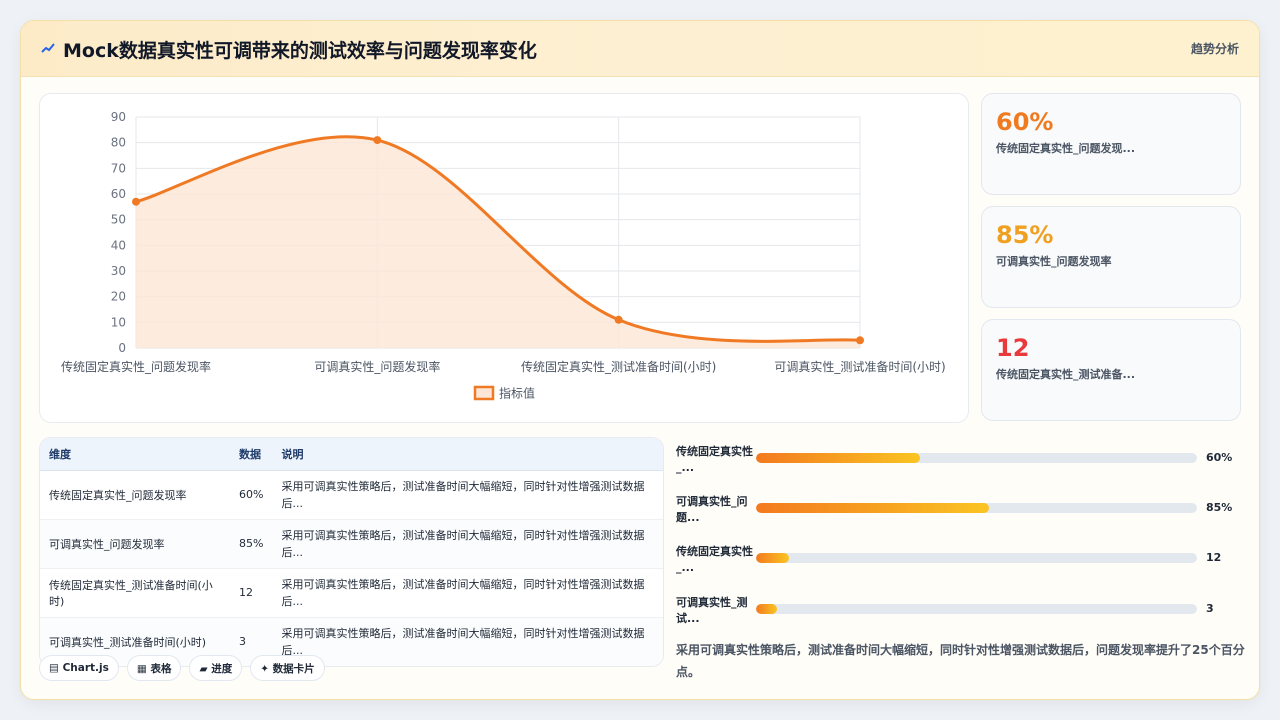 This screenshot has height=720, width=1280. What do you see at coordinates (300, 51) in the screenshot?
I see `page-title: Mock数据真实性可调带来的测试效率与问题发现率变化` at bounding box center [300, 51].